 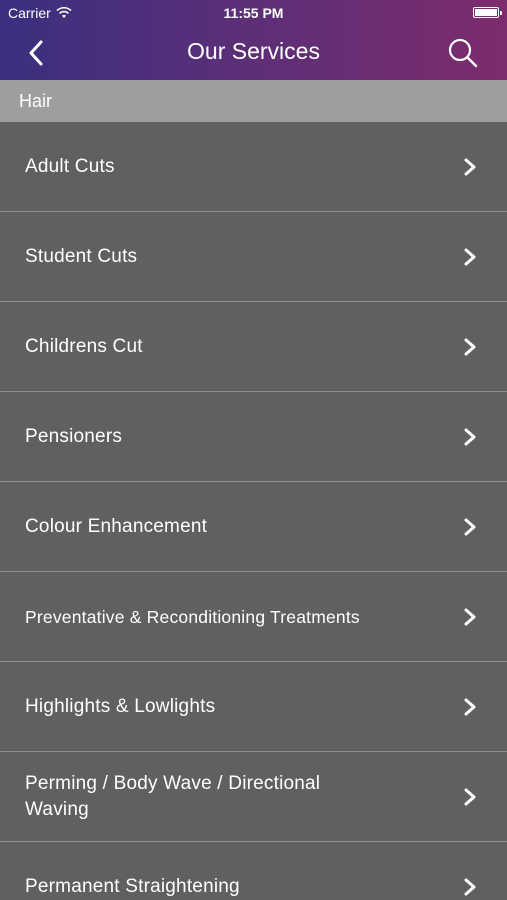 What do you see at coordinates (132, 886) in the screenshot?
I see `service-label: Permanent Straightening` at bounding box center [132, 886].